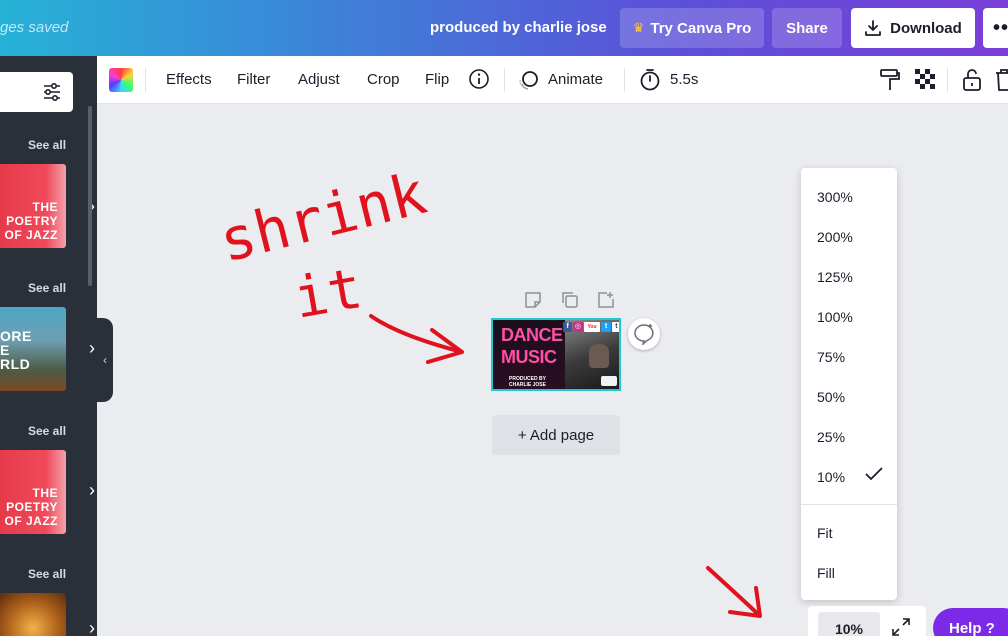 This screenshot has width=1008, height=636. I want to click on try-canva-pro-label: Try Canva Pro, so click(701, 28).